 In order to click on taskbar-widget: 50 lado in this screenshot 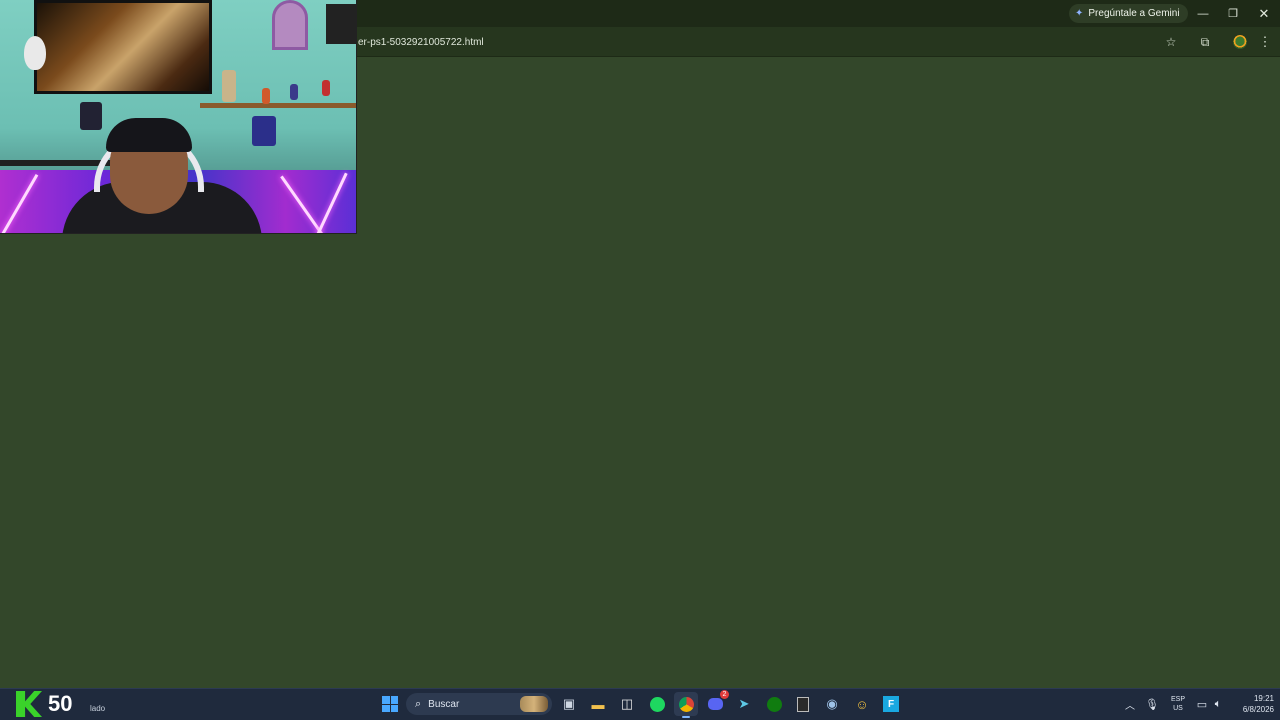, I will do `click(64, 704)`.